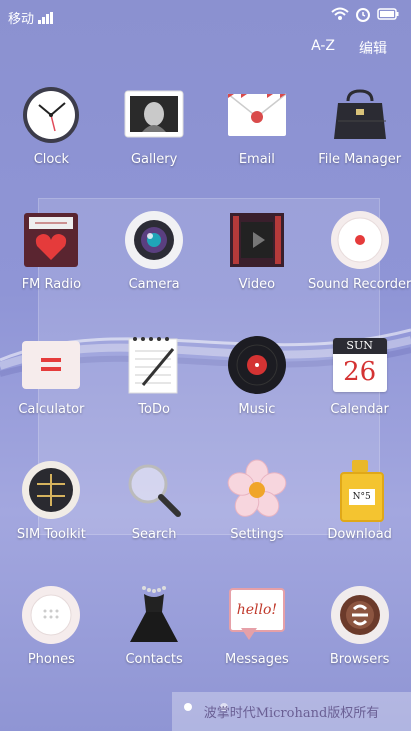  Describe the element at coordinates (51, 159) in the screenshot. I see `app-label: Clock` at that location.